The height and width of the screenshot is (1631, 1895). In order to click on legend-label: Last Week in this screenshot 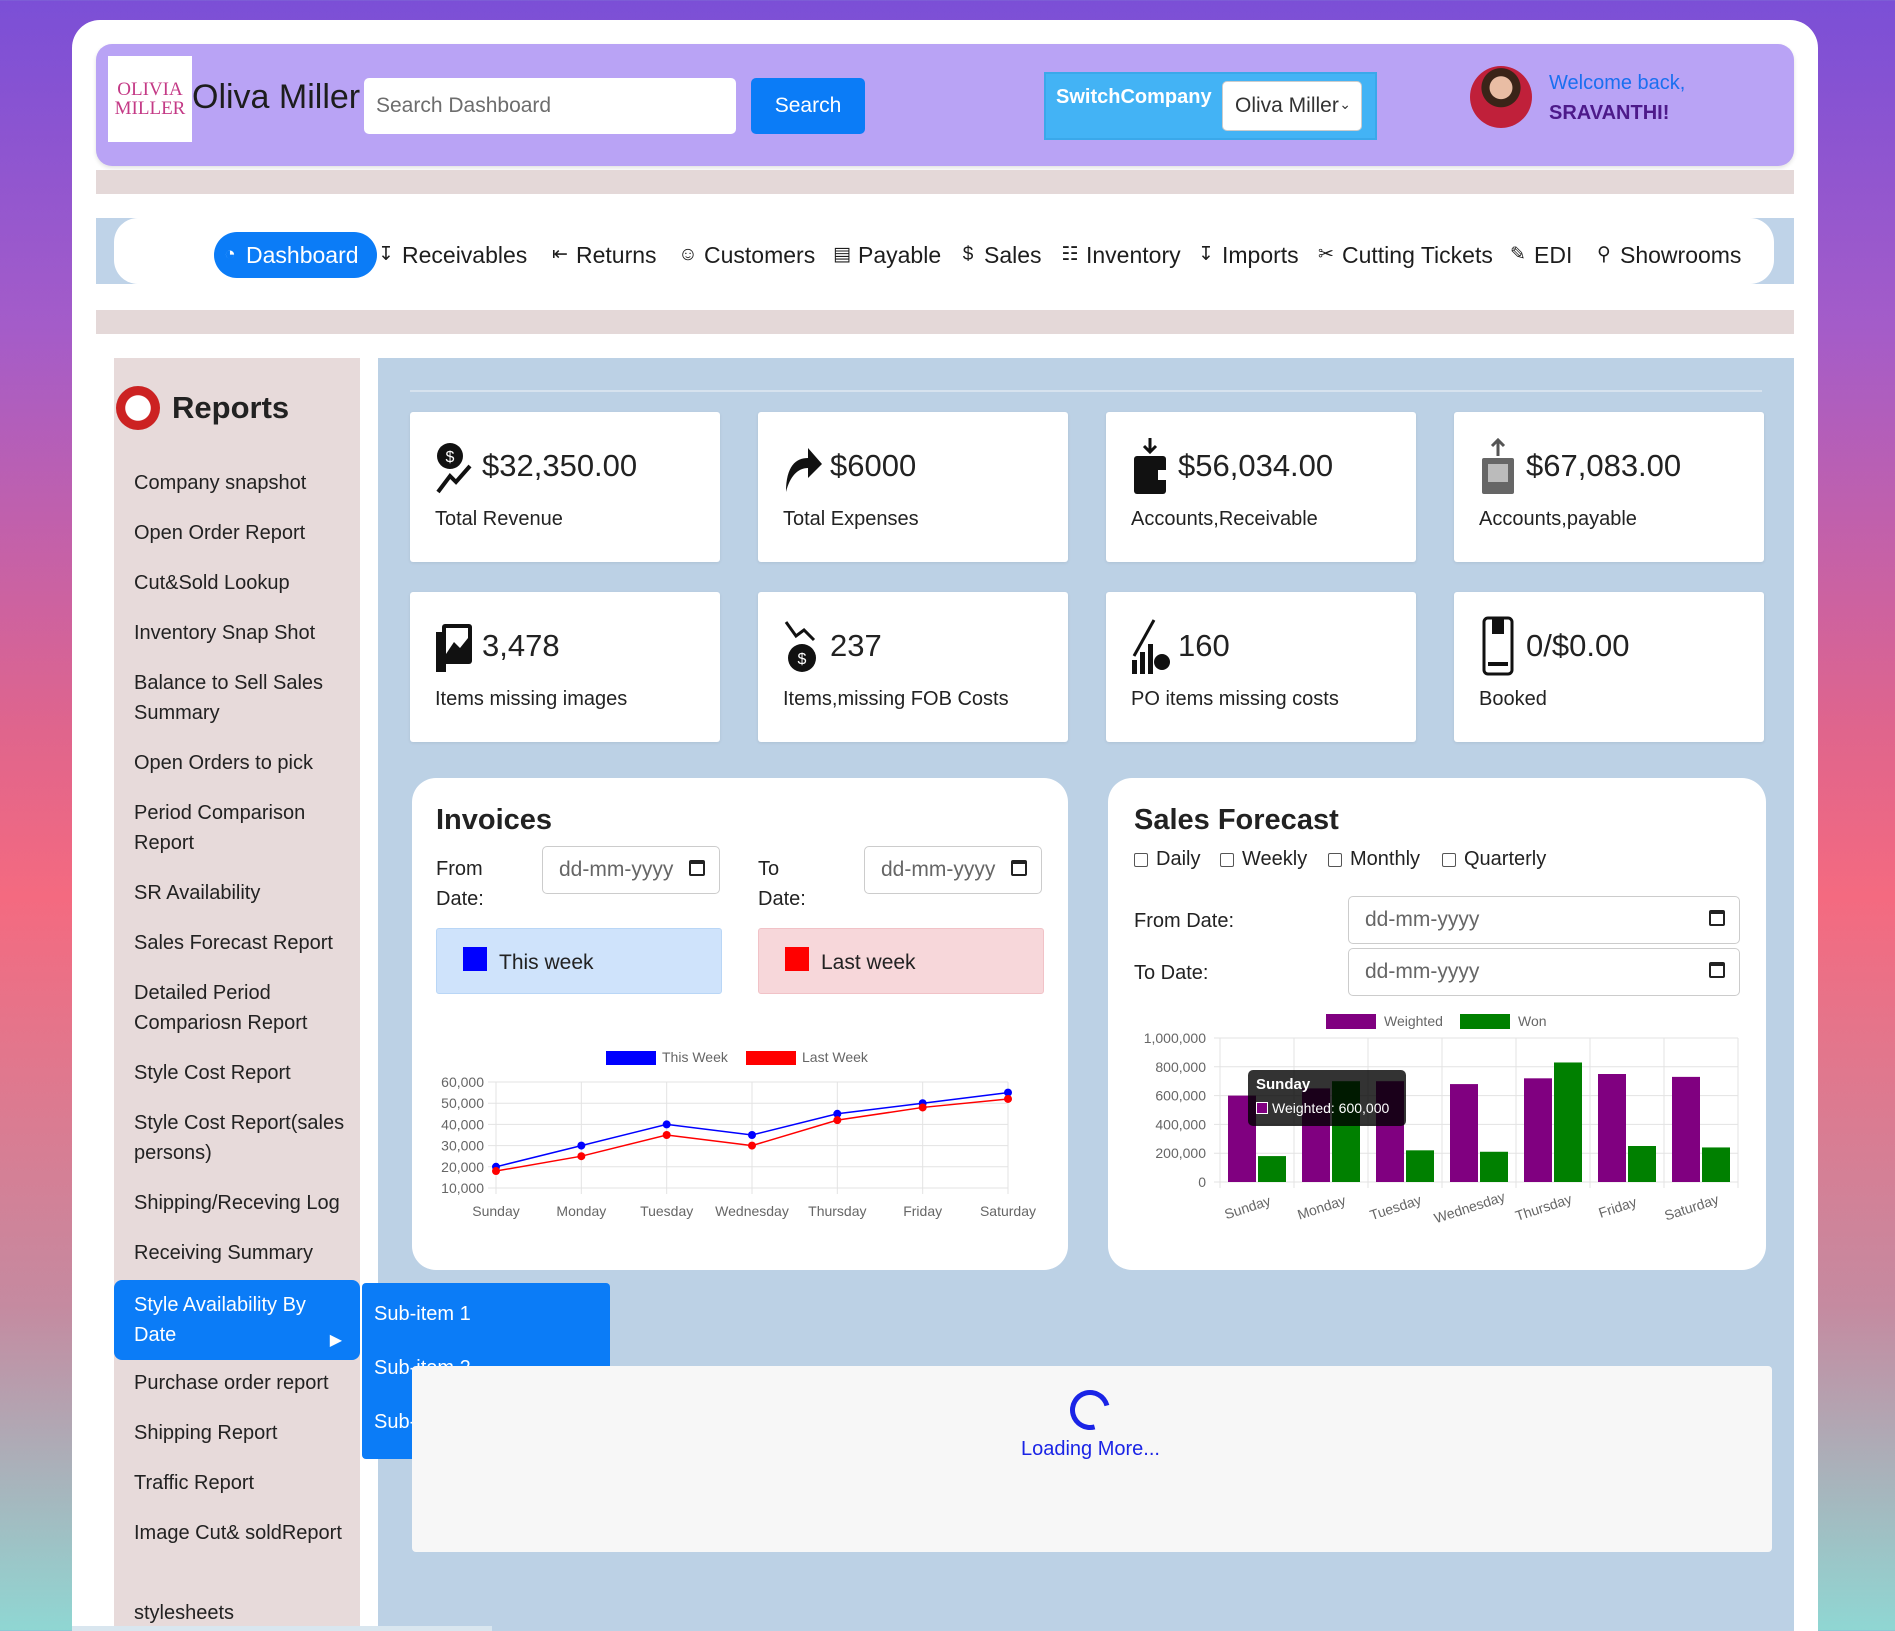, I will do `click(835, 1057)`.